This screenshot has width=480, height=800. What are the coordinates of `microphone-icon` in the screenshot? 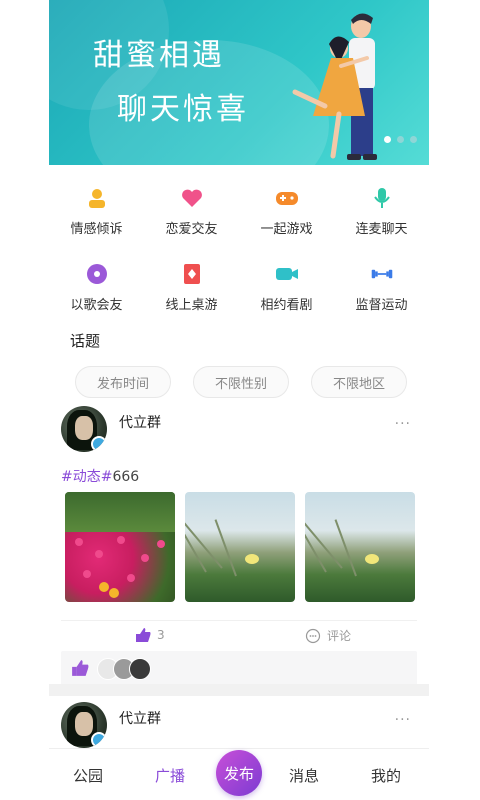 It's located at (382, 198).